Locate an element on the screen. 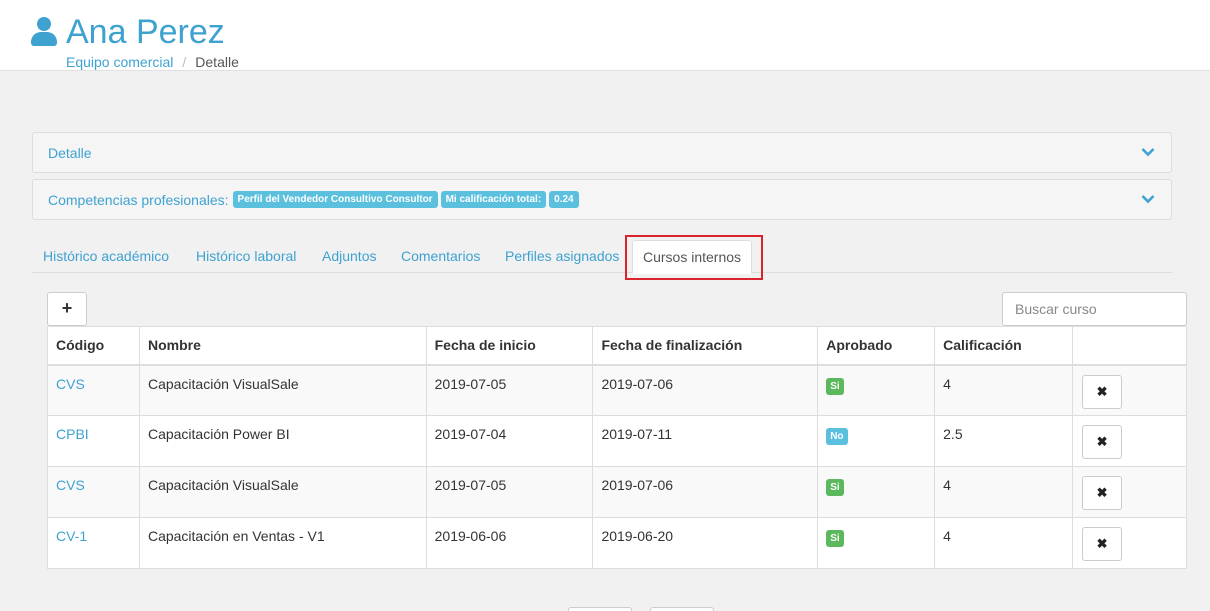  rating-label-badge: Mi calificación total: is located at coordinates (493, 199).